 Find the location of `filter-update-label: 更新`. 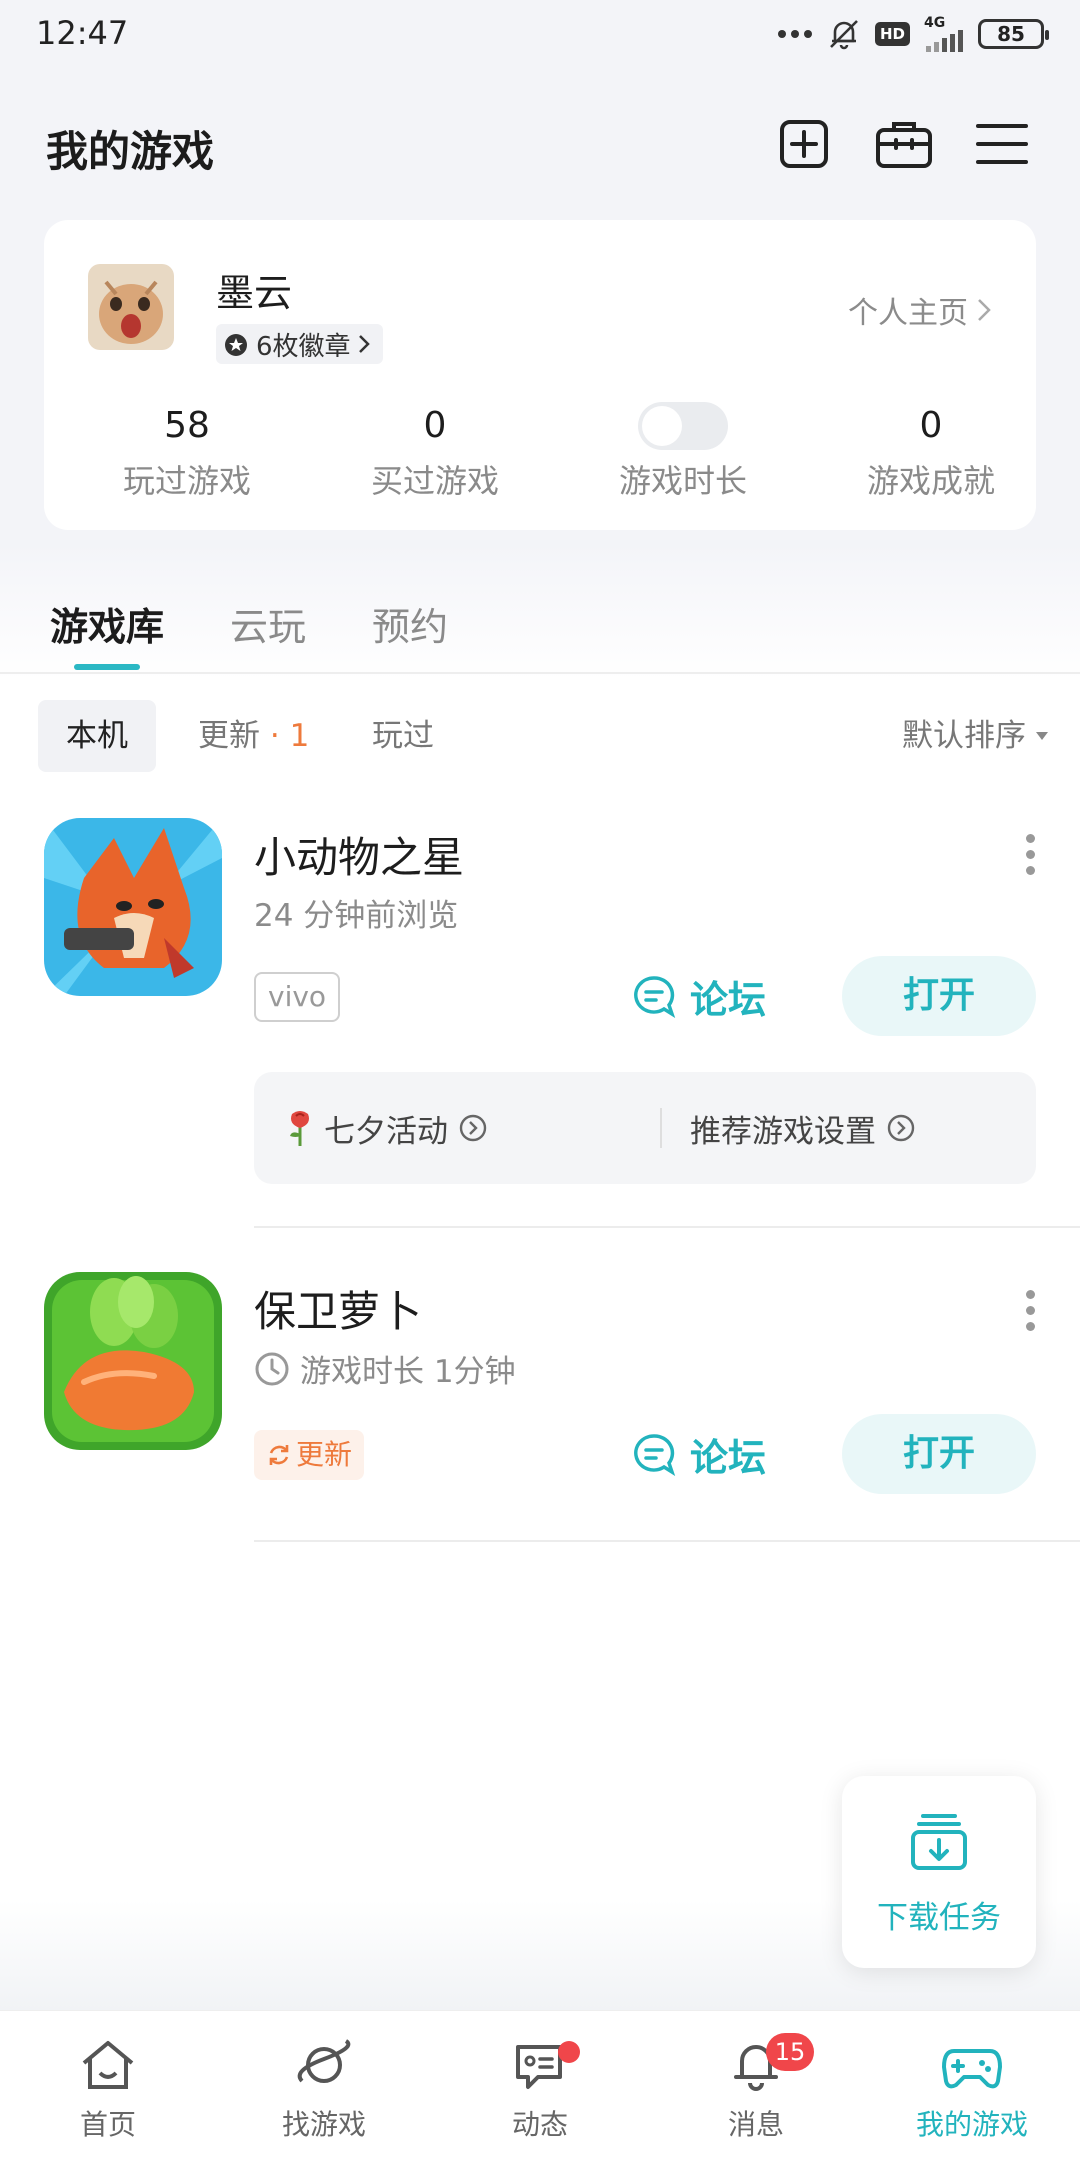

filter-update-label: 更新 is located at coordinates (229, 736).